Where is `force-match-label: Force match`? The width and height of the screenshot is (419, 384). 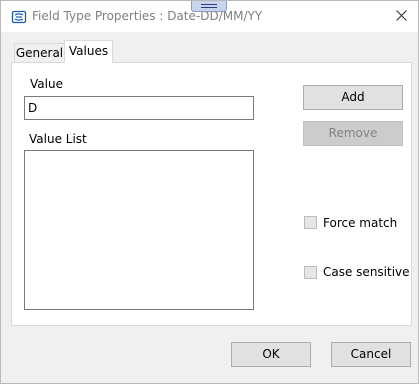 force-match-label: Force match is located at coordinates (360, 223).